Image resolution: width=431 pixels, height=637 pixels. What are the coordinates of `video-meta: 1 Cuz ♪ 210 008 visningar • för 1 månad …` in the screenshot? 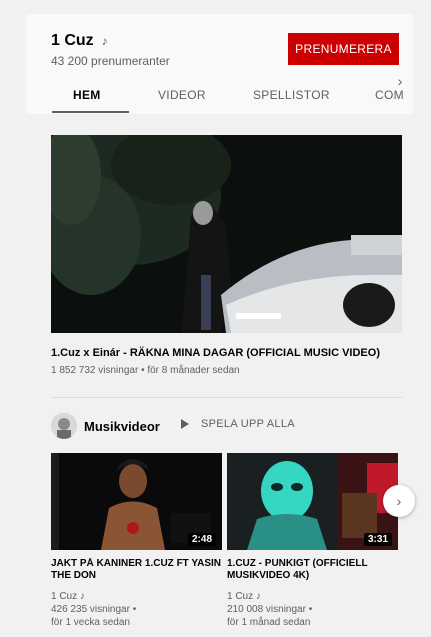 It's located at (312, 609).